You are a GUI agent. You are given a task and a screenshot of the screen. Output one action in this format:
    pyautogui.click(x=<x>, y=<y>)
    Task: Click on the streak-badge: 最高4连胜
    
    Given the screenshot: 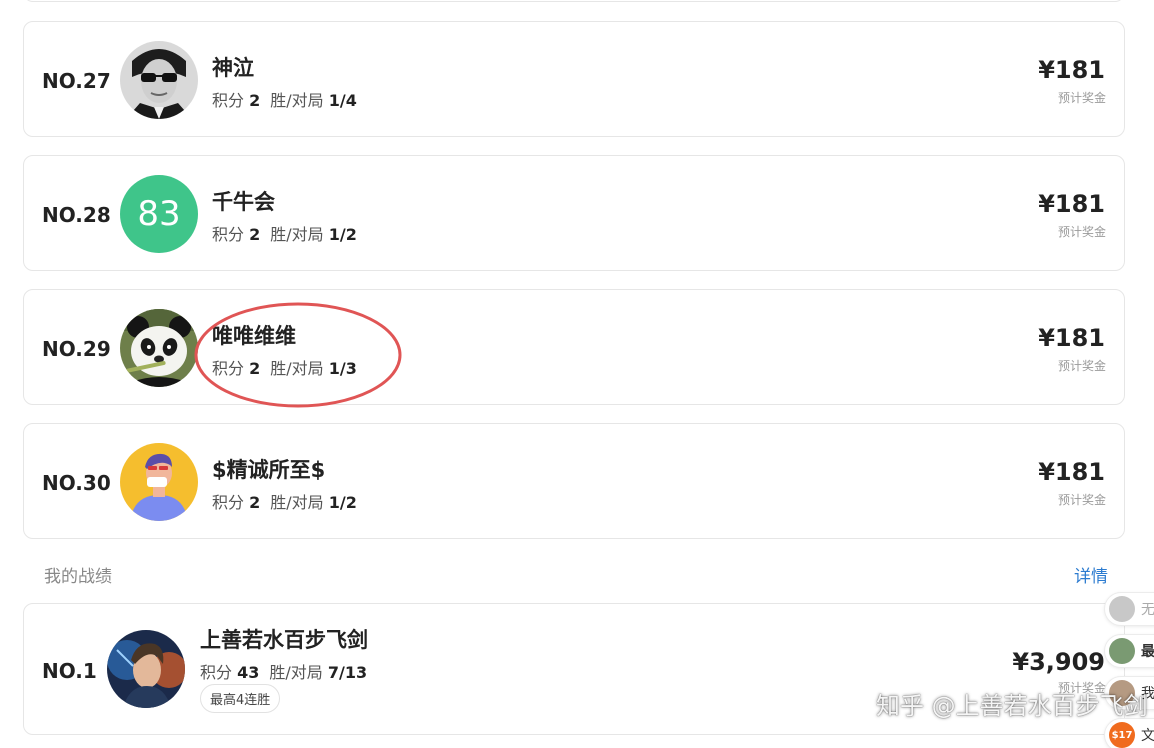 What is the action you would take?
    pyautogui.click(x=240, y=698)
    